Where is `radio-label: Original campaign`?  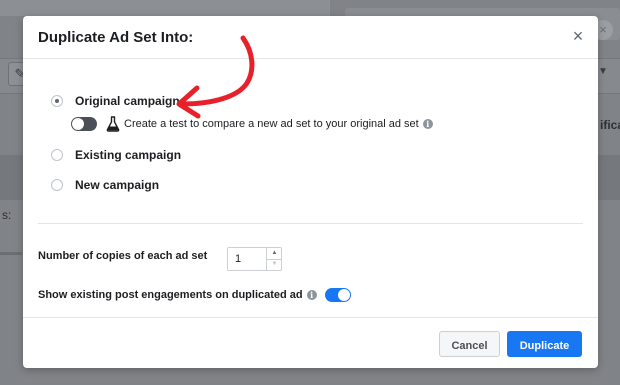
radio-label: Original campaign is located at coordinates (127, 101).